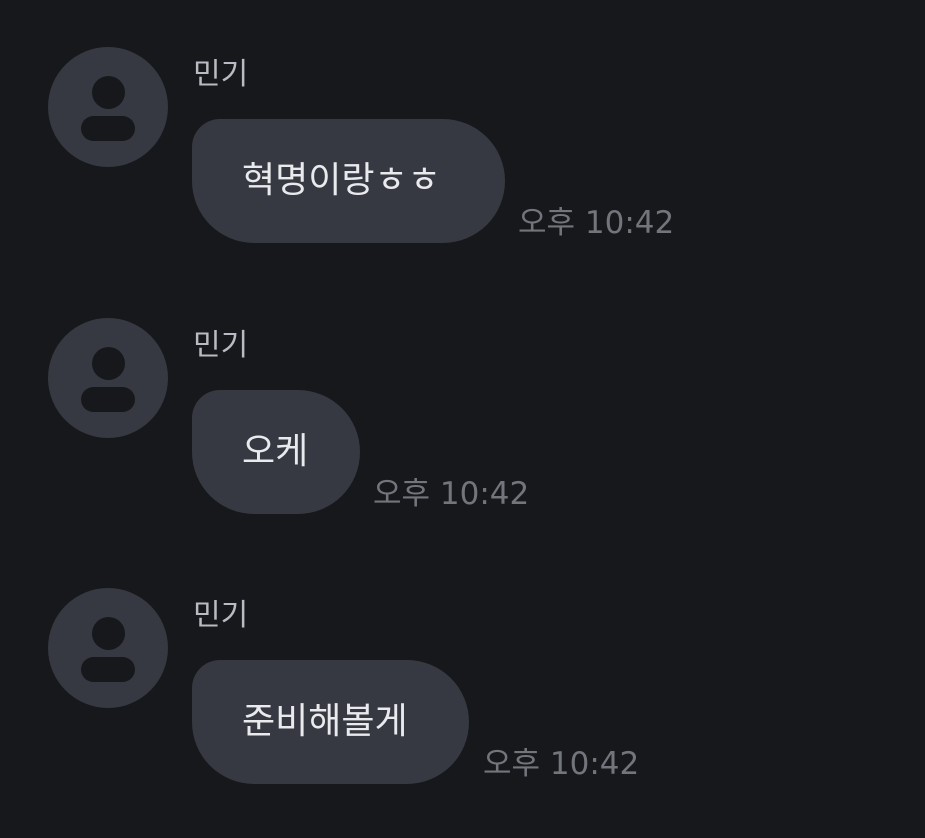 The width and height of the screenshot is (925, 838). I want to click on message-bubble: 오케, so click(276, 452).